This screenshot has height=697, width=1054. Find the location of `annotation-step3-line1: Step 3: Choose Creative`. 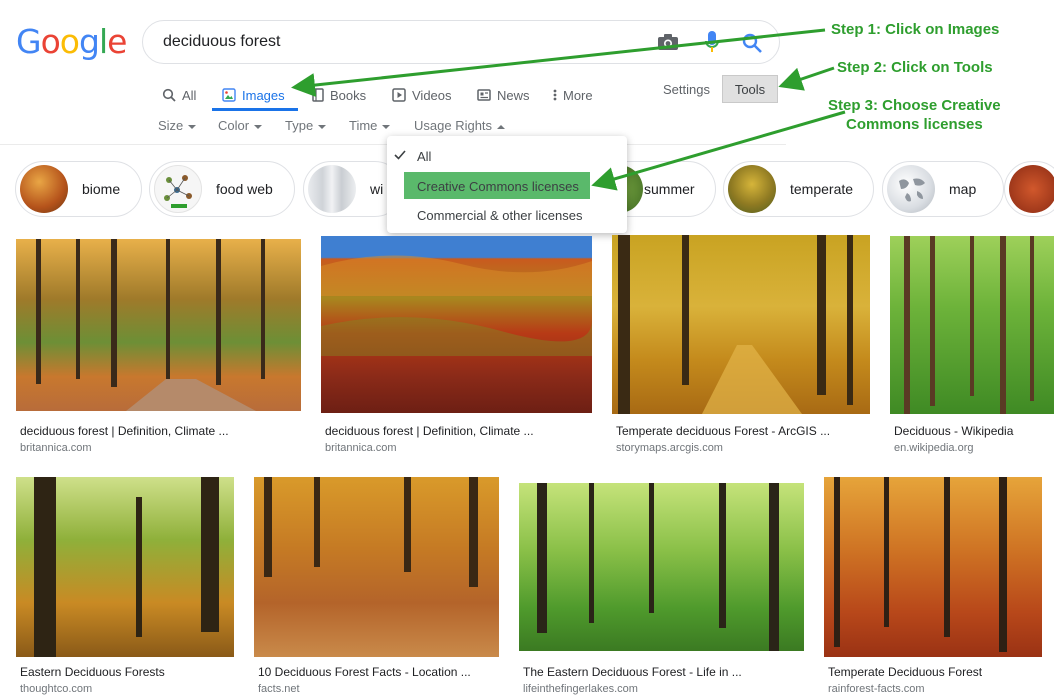

annotation-step3-line1: Step 3: Choose Creative is located at coordinates (914, 105).